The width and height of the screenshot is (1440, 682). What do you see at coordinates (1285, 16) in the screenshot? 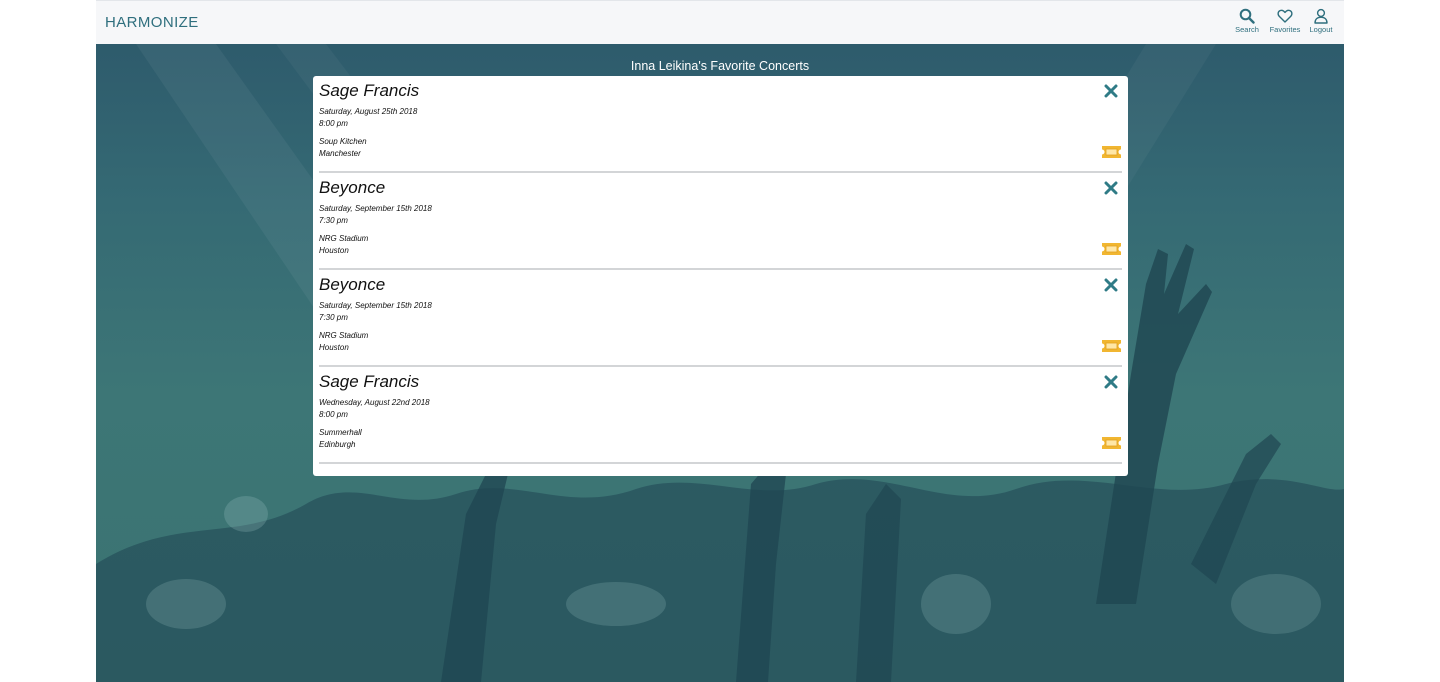
I see `heart-icon` at bounding box center [1285, 16].